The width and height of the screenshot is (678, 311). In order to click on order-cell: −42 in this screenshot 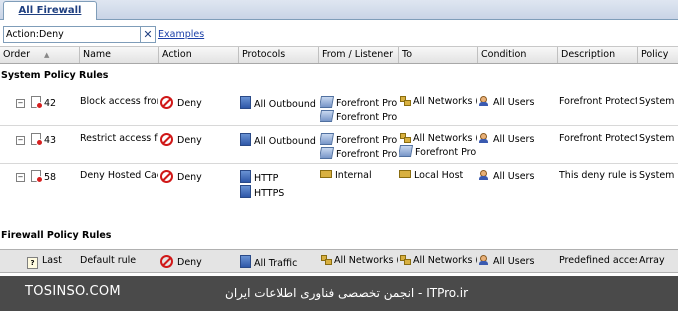, I will do `click(36, 102)`.